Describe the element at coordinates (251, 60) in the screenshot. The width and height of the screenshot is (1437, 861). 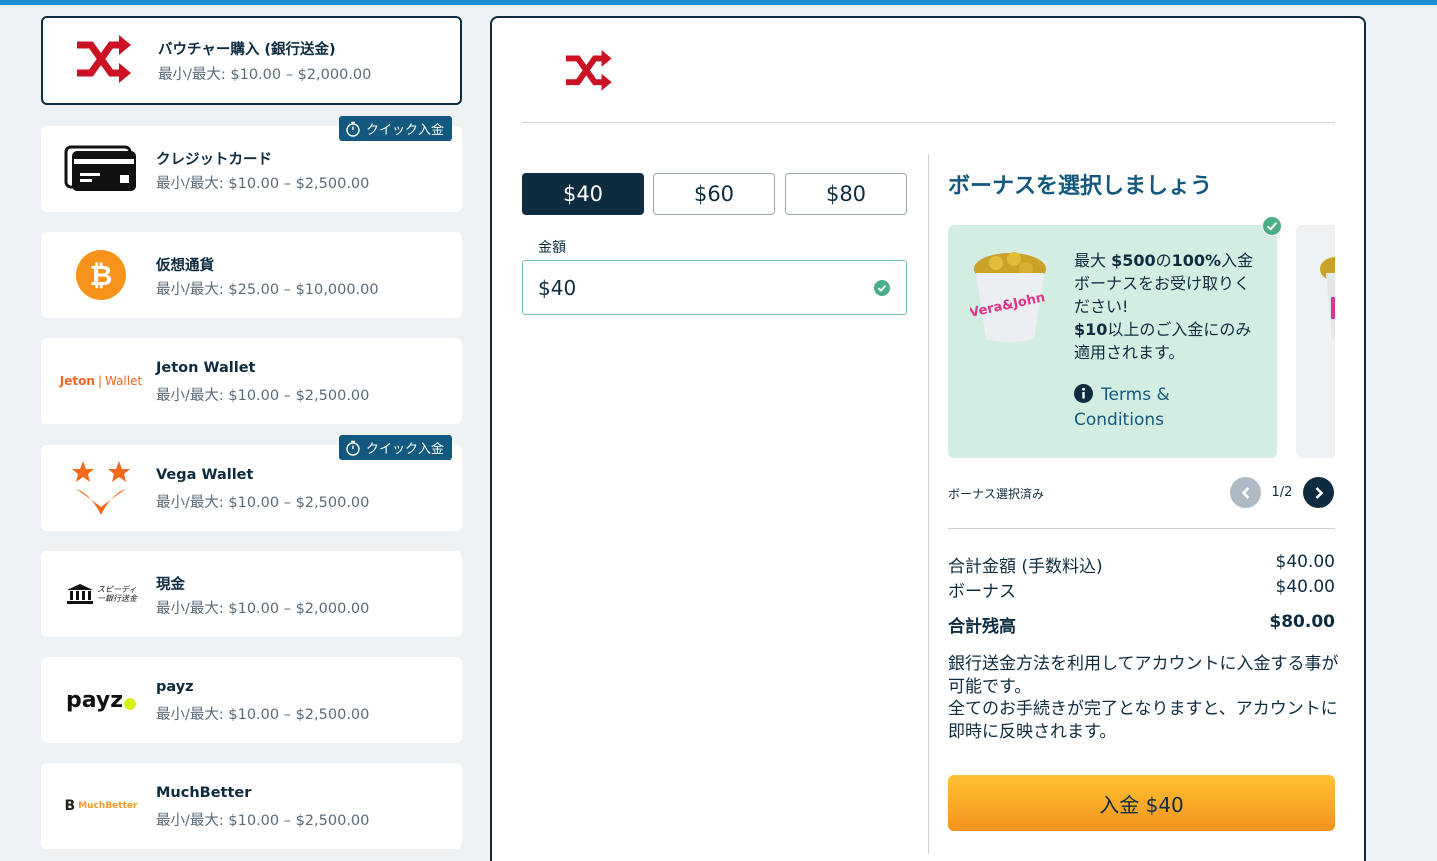
I see `method-voucher-bank-transfer: バウチャー購入 (銀行送金) 最小/最大: $10.00 – $2,000.00` at that location.